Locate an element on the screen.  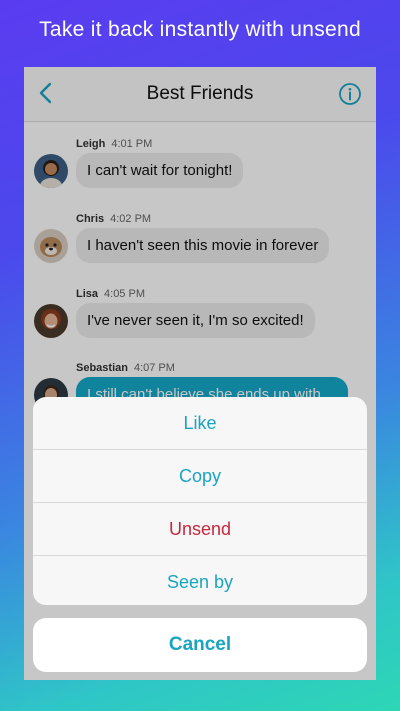
unsend-action: Unsend is located at coordinates (200, 529).